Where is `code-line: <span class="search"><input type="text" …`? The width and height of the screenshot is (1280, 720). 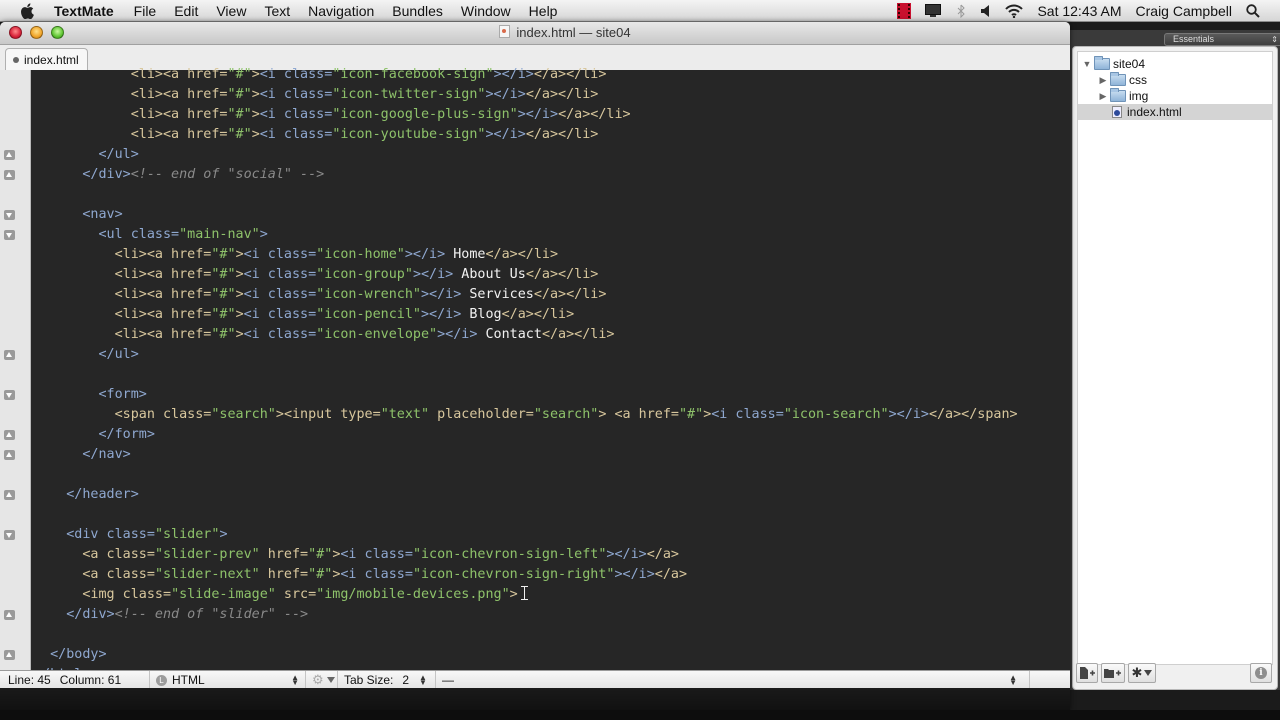
code-line: <span class="search"><input type="text" … is located at coordinates (550, 415).